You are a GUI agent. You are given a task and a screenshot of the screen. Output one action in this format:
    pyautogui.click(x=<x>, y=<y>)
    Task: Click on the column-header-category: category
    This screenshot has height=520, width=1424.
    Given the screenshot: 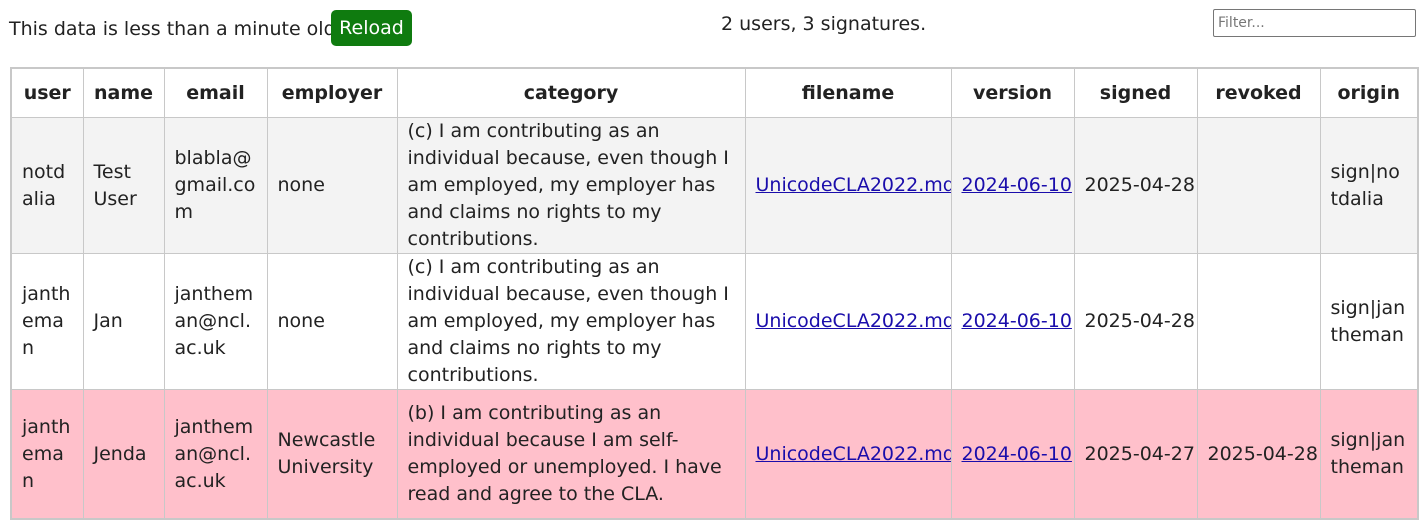 What is the action you would take?
    pyautogui.click(x=571, y=92)
    